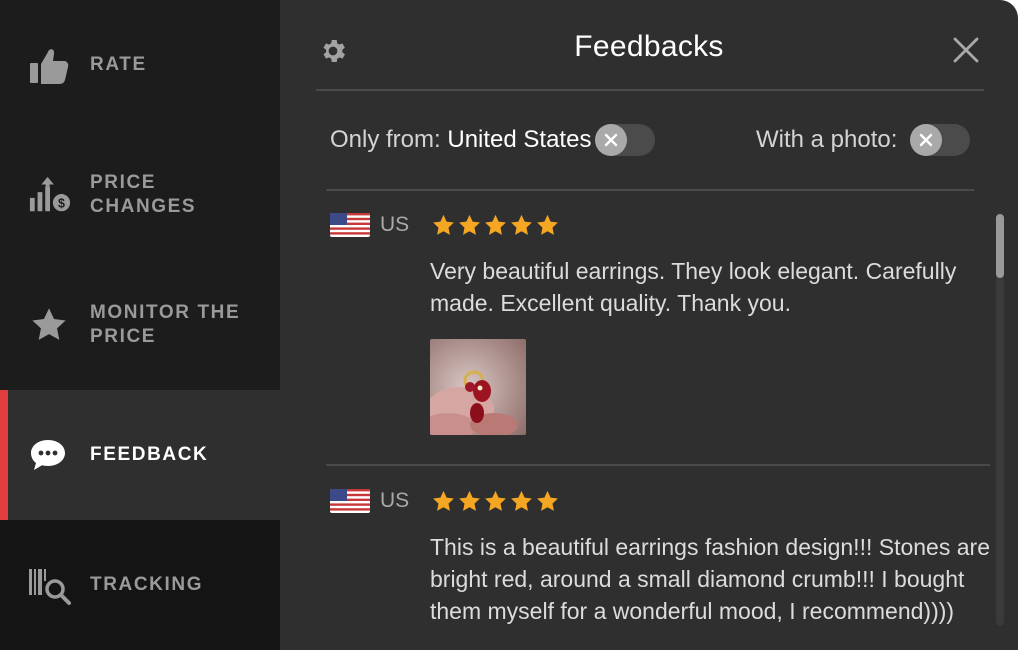  Describe the element at coordinates (50, 585) in the screenshot. I see `barcode-search-icon` at that location.